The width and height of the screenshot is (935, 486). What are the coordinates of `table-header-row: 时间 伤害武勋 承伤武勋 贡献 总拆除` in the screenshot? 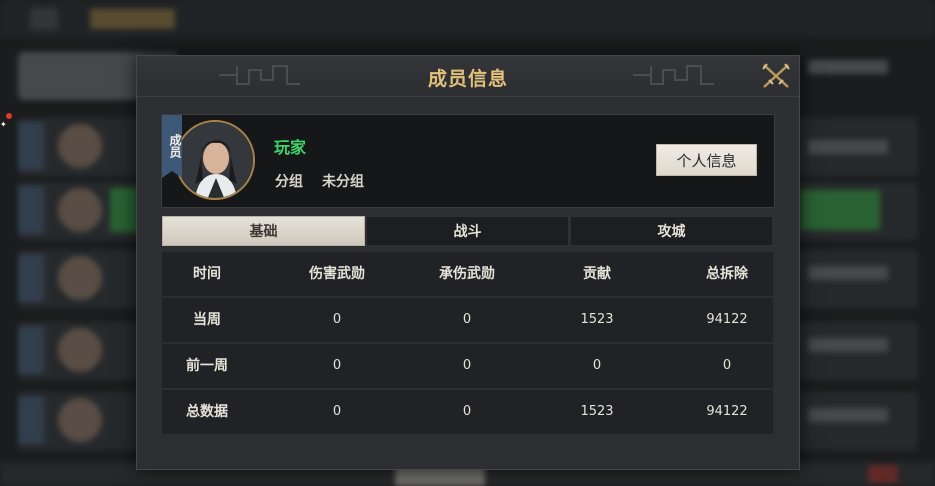 It's located at (467, 274).